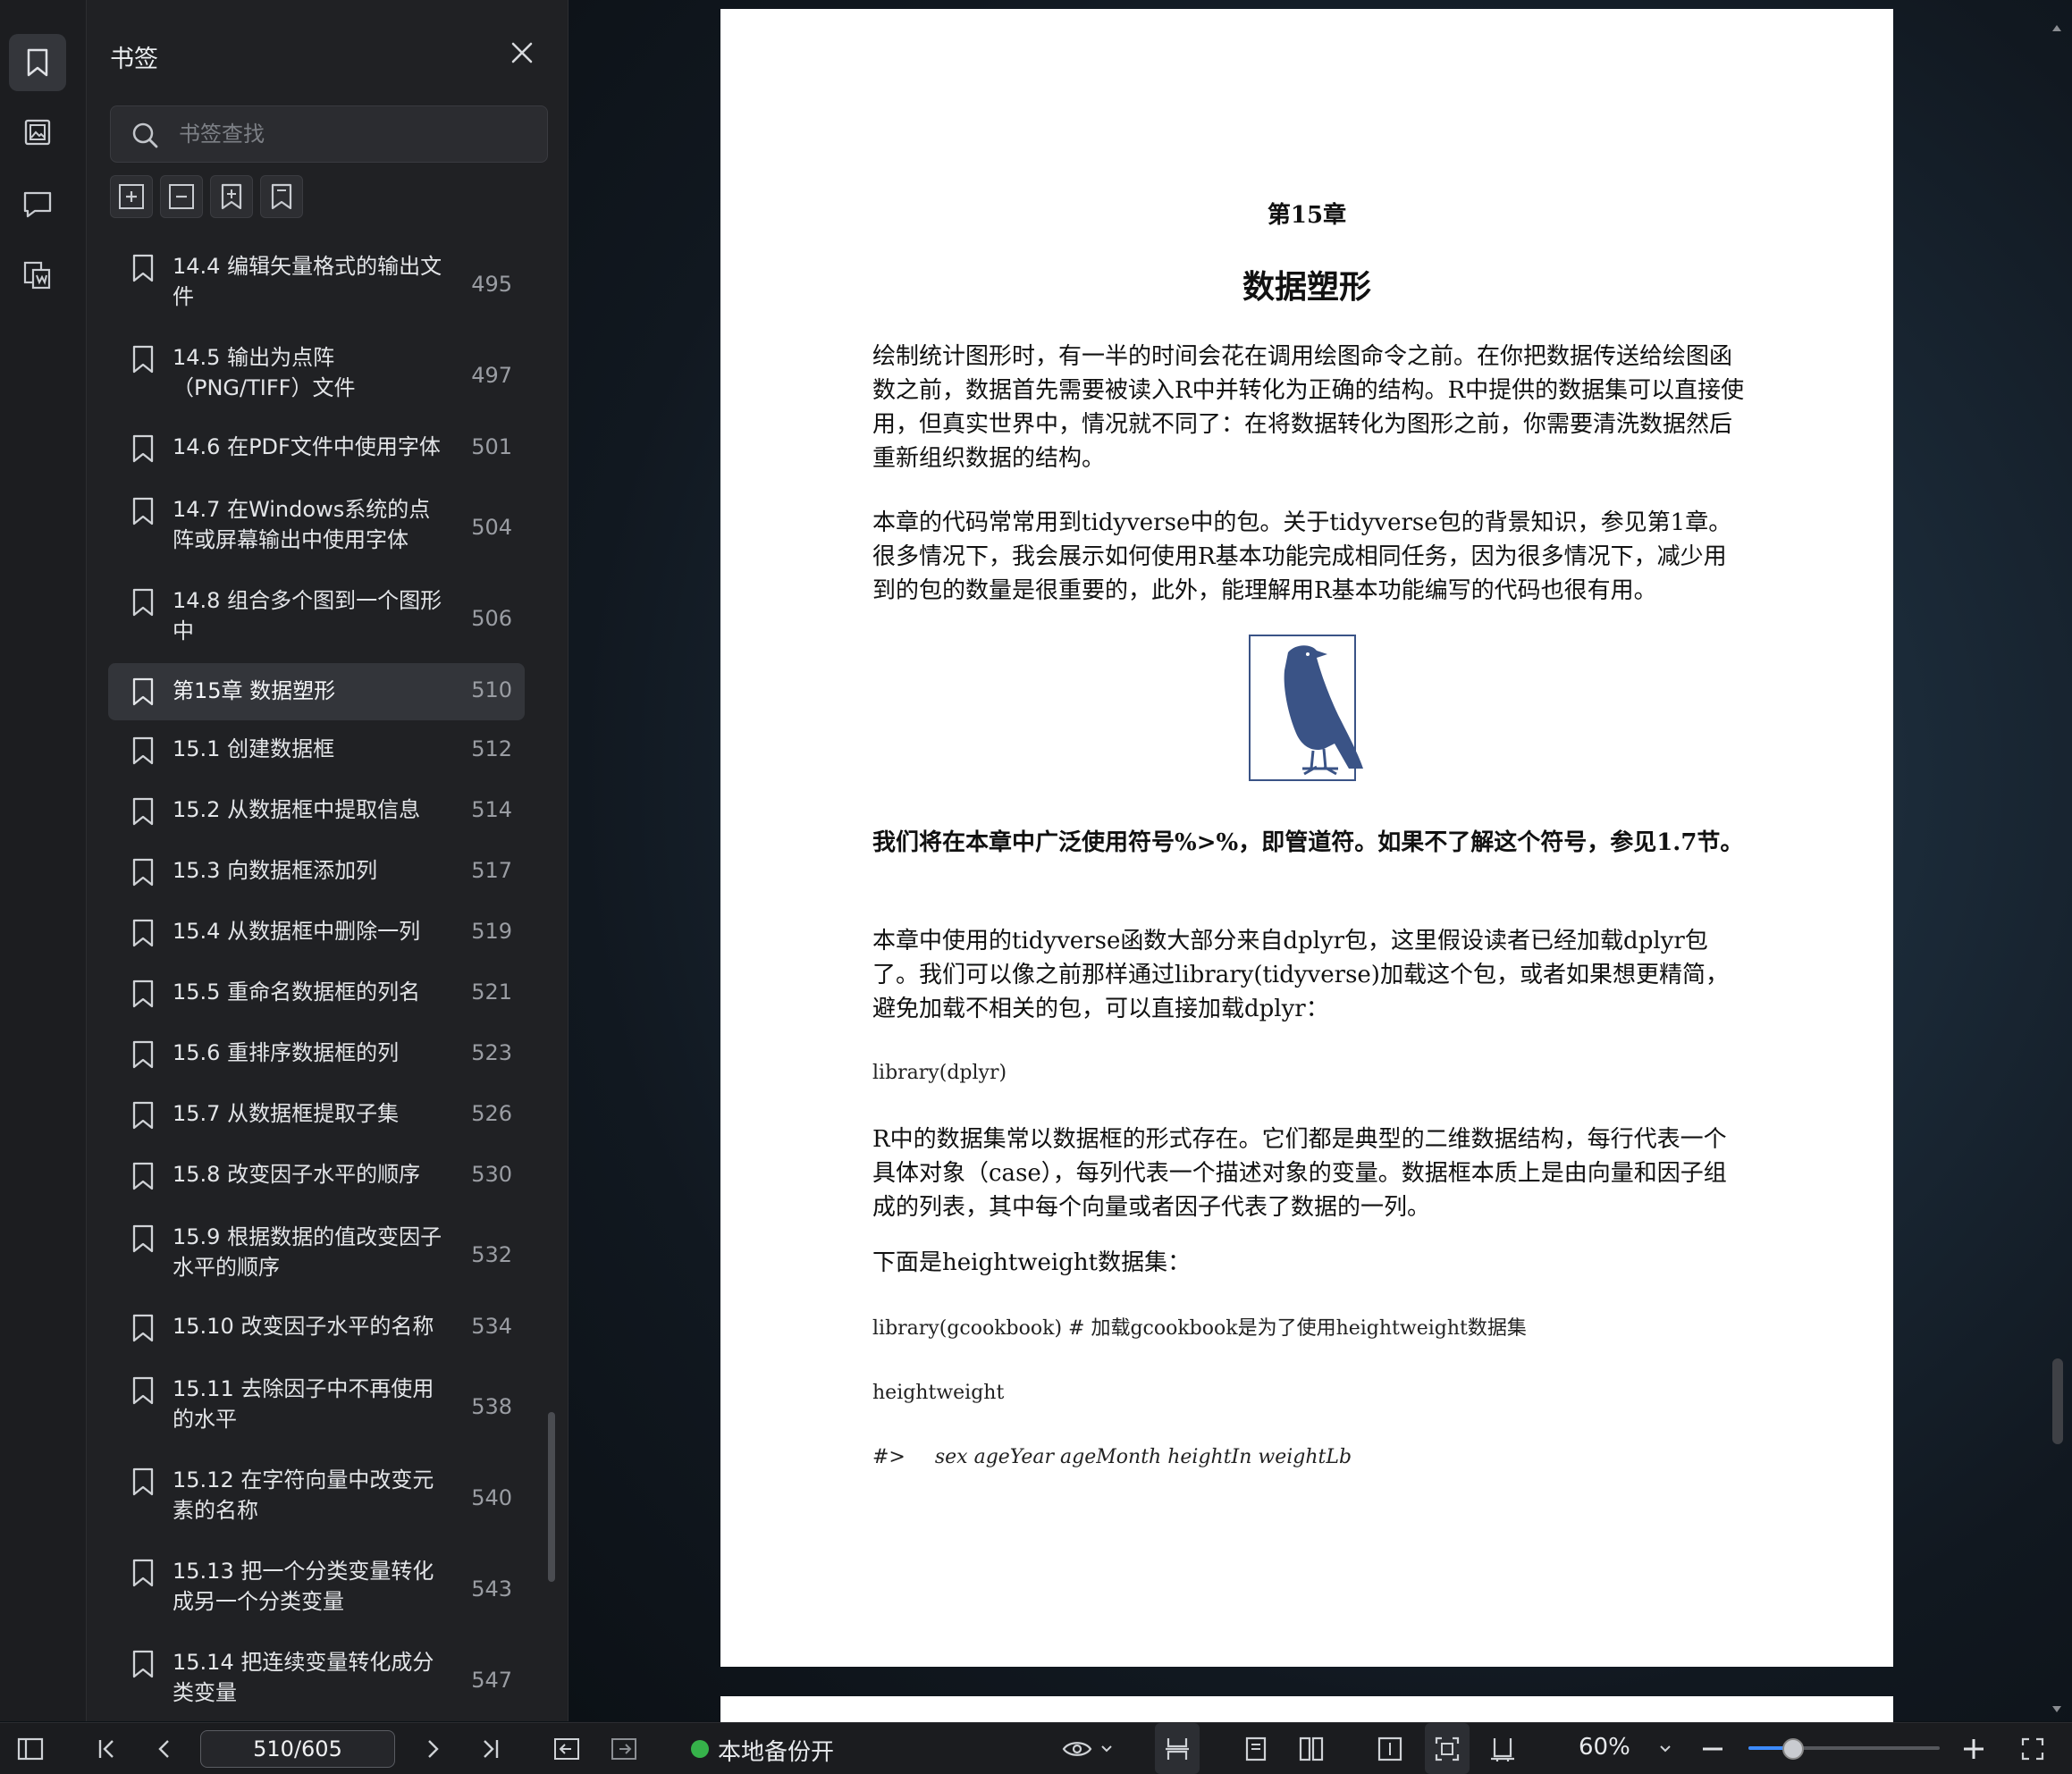 The height and width of the screenshot is (1774, 2072). What do you see at coordinates (181, 197) in the screenshot?
I see `collapse-all-button` at bounding box center [181, 197].